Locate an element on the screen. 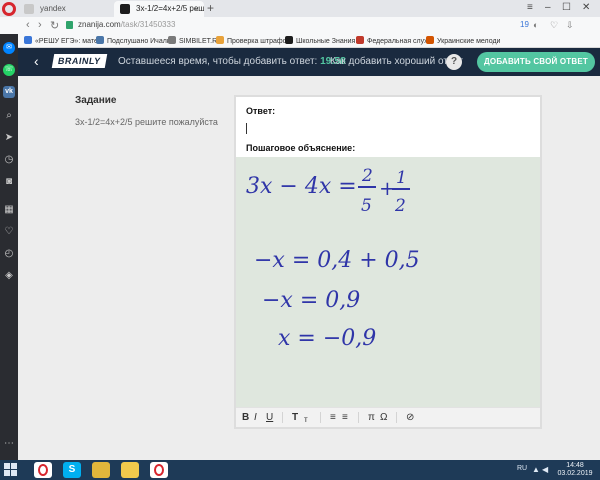 The height and width of the screenshot is (480, 600). opera-sidebar: ✉ ☏ vk ⌕ ➤ ◷ ◙ ▦ ♡ ◴ ◈ ⋯ is located at coordinates (9, 247).